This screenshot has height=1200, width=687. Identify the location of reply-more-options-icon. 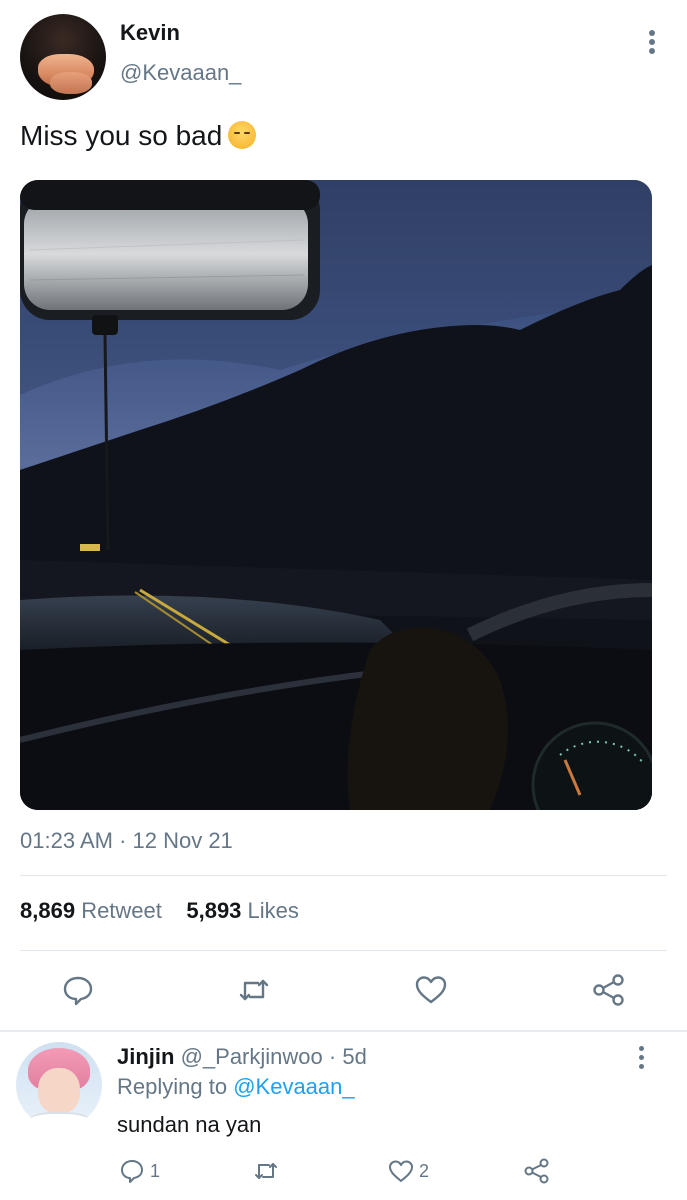
(642, 1058).